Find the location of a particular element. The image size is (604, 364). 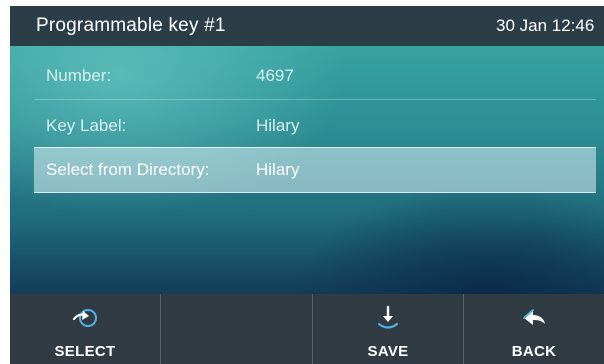

field-value: 4697 is located at coordinates (275, 75).